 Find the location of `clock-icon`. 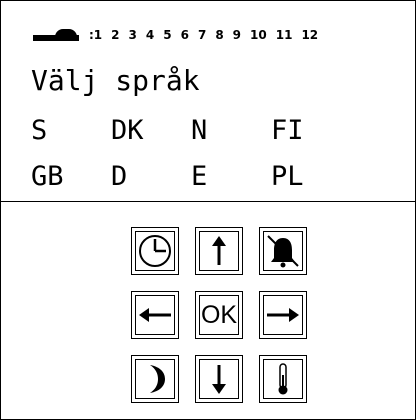

clock-icon is located at coordinates (155, 251).